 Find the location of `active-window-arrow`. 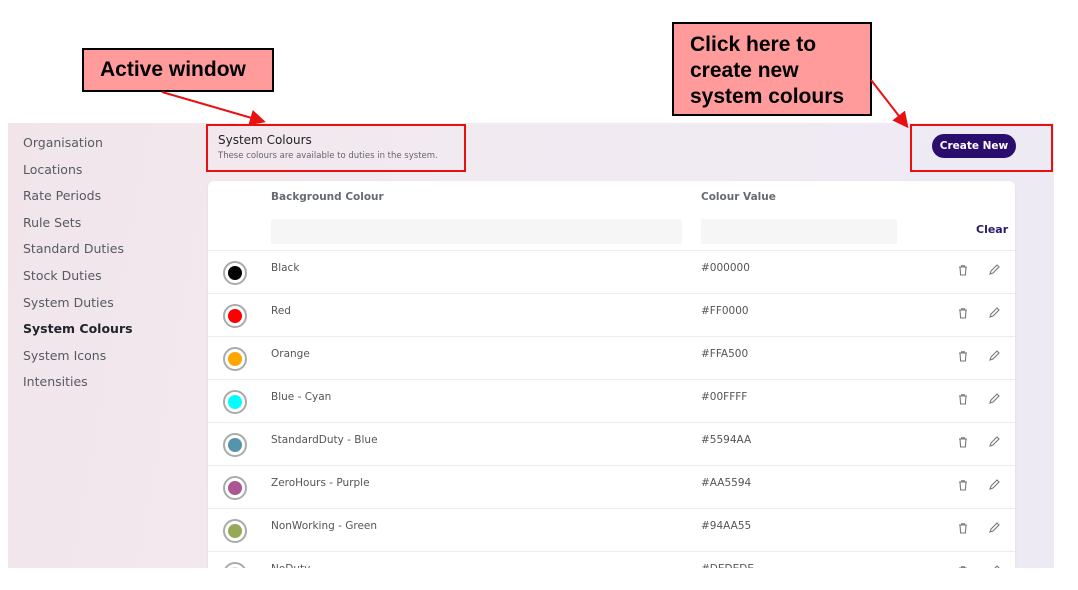

active-window-arrow is located at coordinates (213, 108).